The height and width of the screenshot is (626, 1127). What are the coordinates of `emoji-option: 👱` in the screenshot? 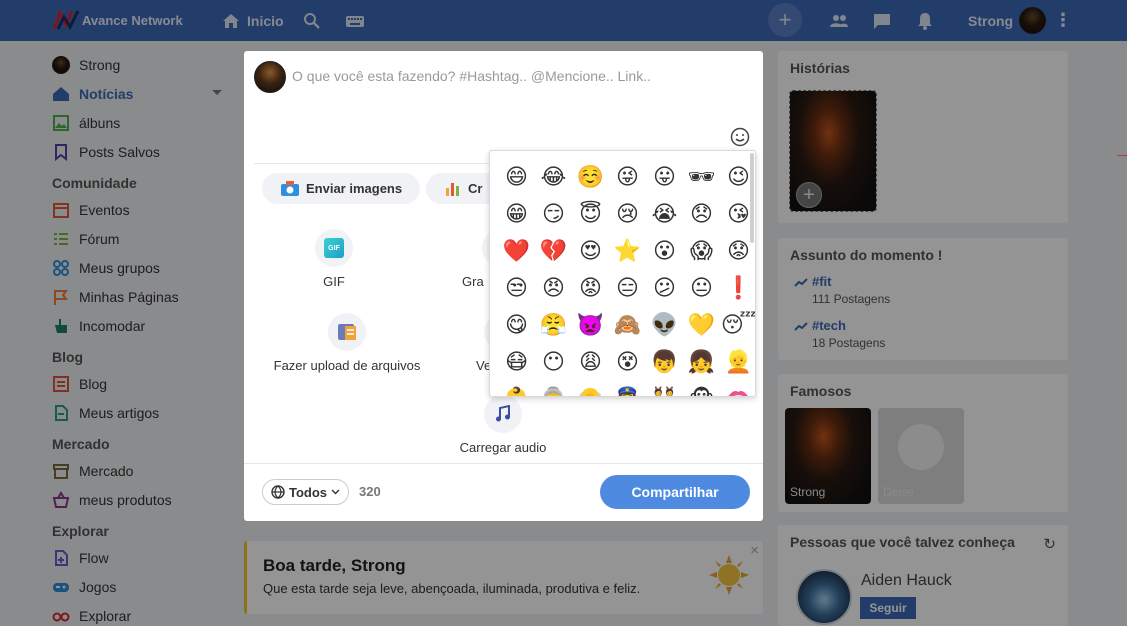 It's located at (737, 362).